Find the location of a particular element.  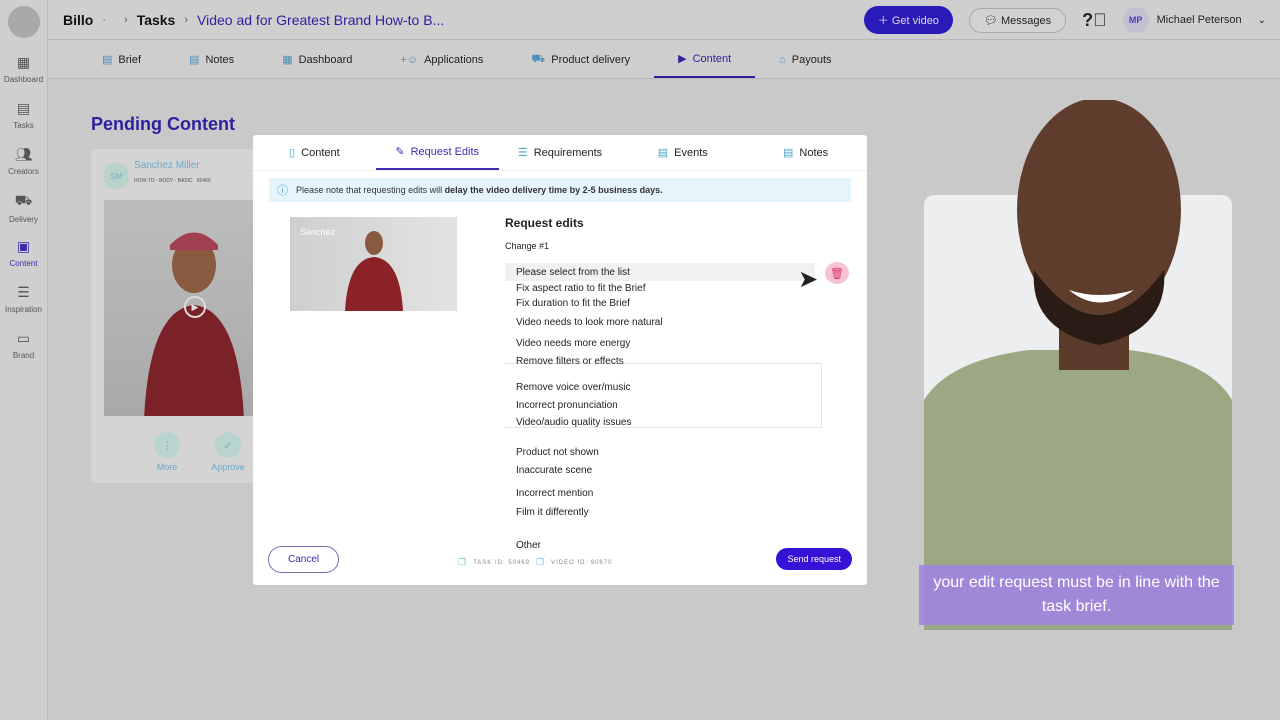

more-vertical-icon: ⋮ is located at coordinates (167, 445).